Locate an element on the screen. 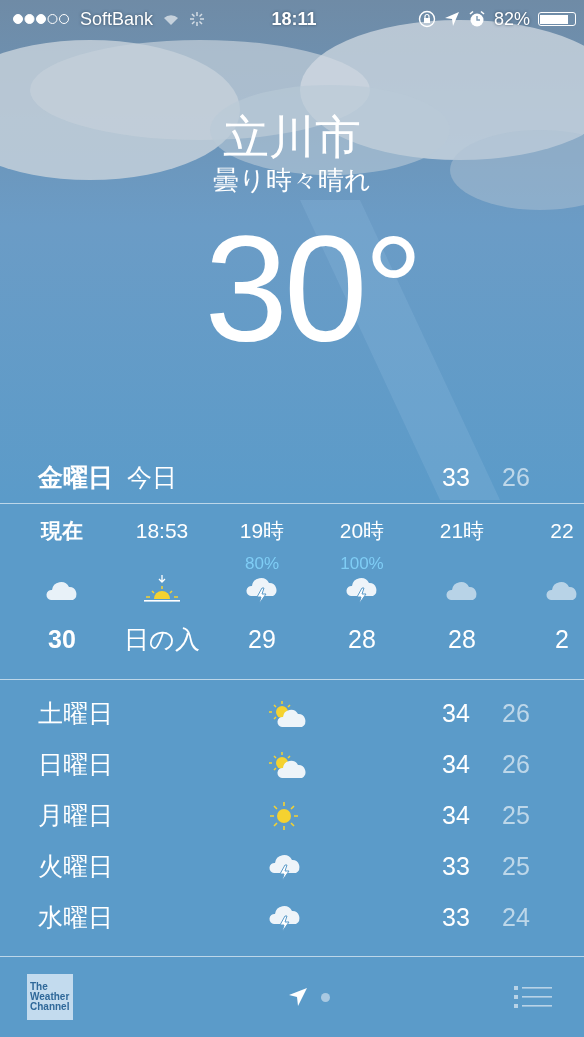 This screenshot has width=584, height=1037. today-label: 今日 is located at coordinates (152, 477).